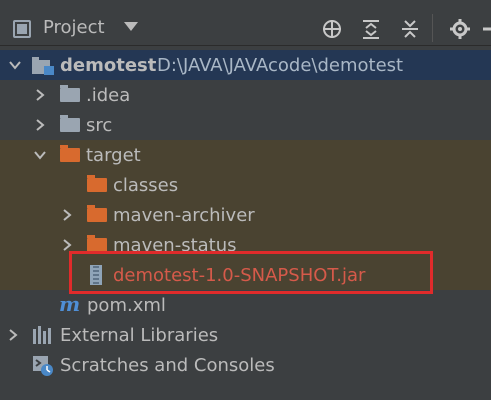 Image resolution: width=491 pixels, height=400 pixels. What do you see at coordinates (485, 29) in the screenshot?
I see `minimize-icon` at bounding box center [485, 29].